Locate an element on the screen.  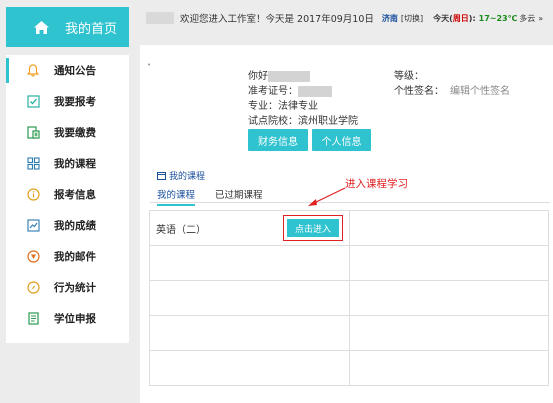
sidebar-item-courses: 我的课程 is located at coordinates (67, 163).